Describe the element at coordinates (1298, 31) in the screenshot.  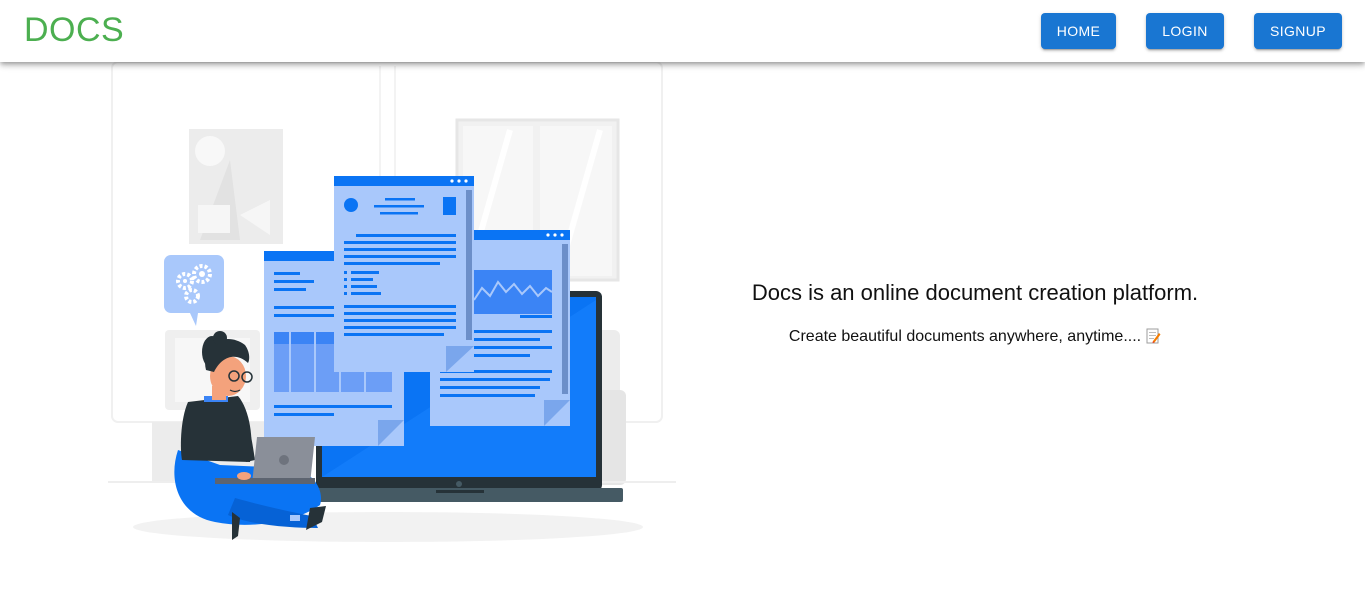
I see `signup-button: SIGNUP` at that location.